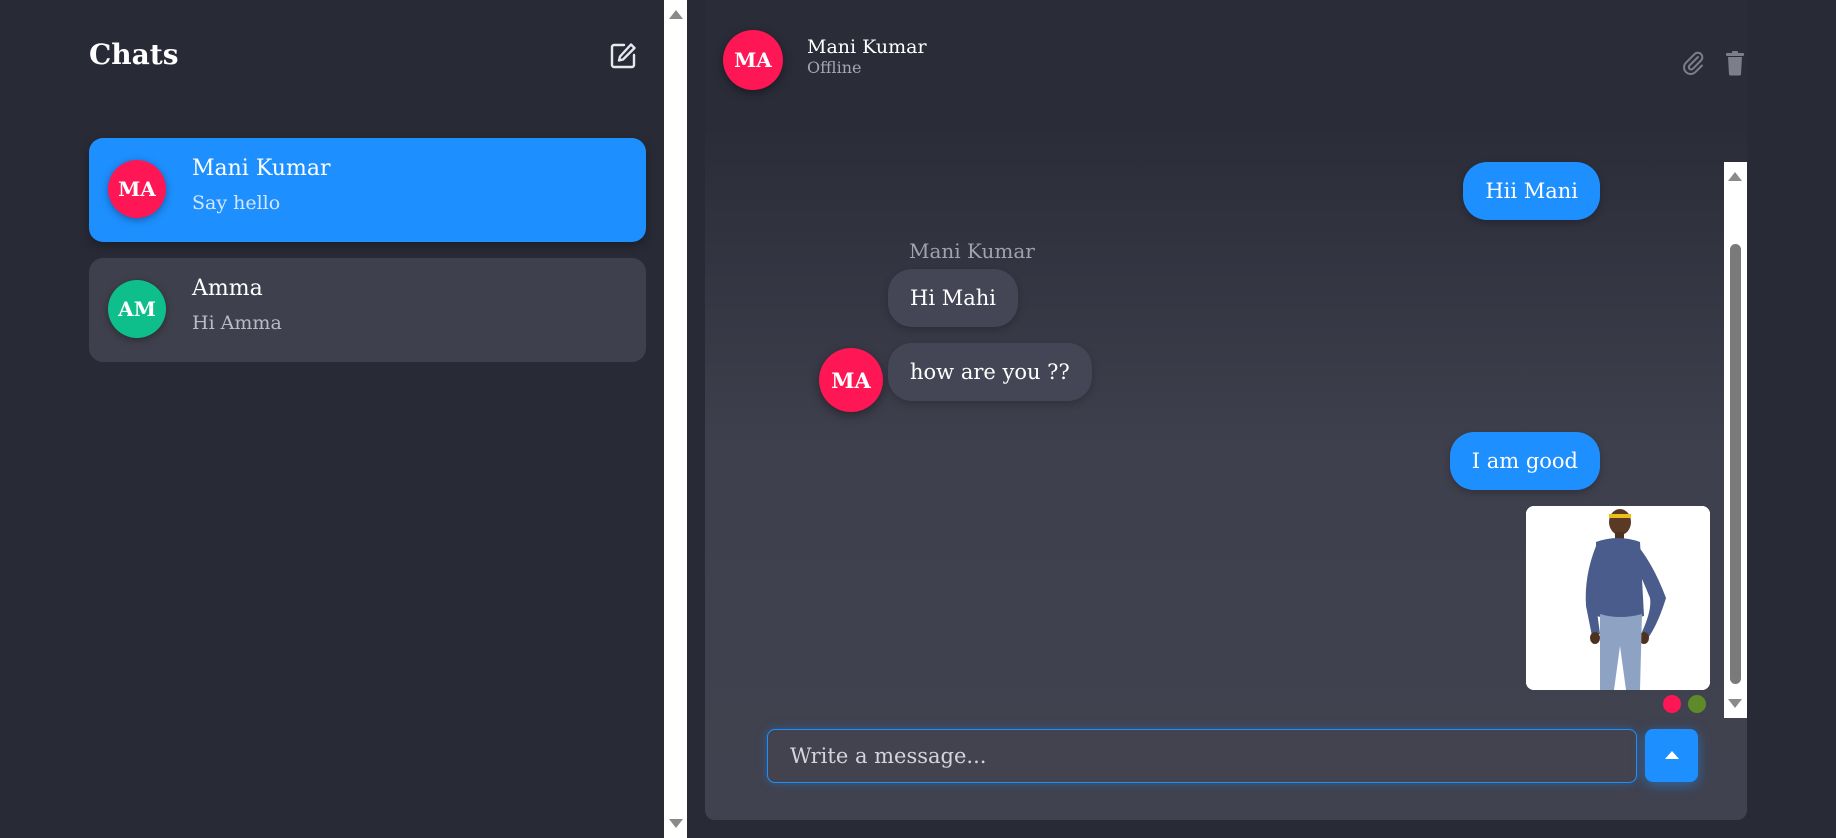 This screenshot has height=838, width=1836. I want to click on compose-icon, so click(623, 56).